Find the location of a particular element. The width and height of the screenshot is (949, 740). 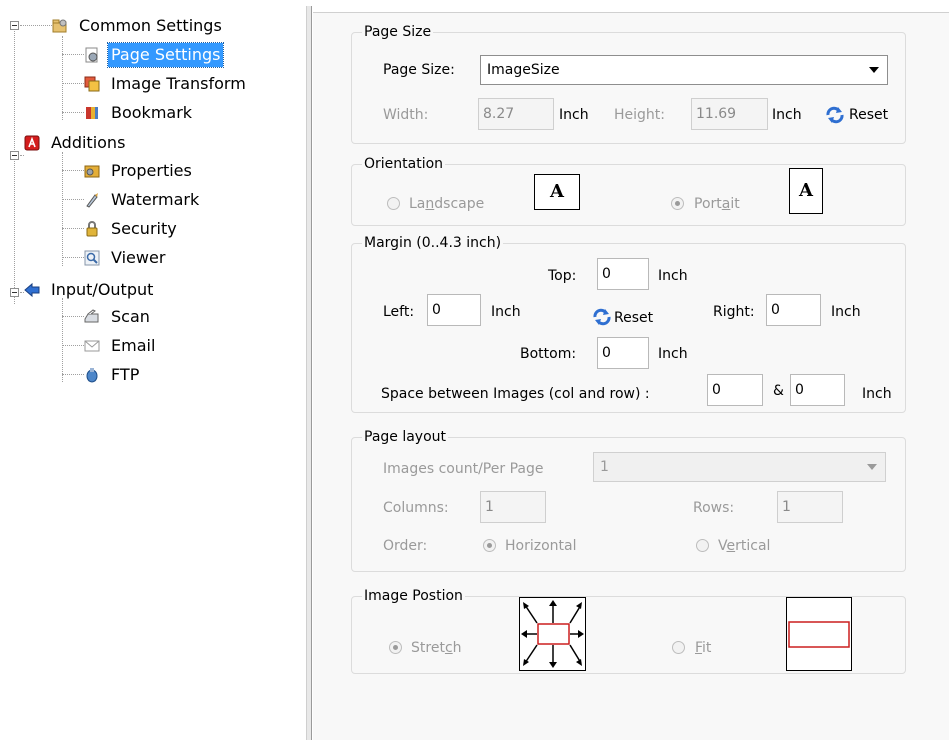

page-size-group: Page Size is located at coordinates (628, 83).